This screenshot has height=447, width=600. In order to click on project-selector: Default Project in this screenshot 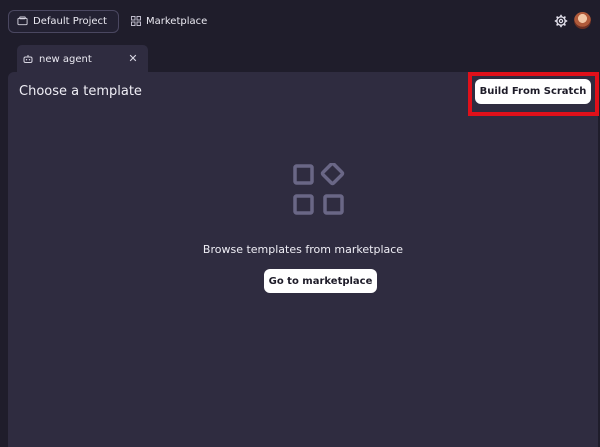, I will do `click(63, 21)`.